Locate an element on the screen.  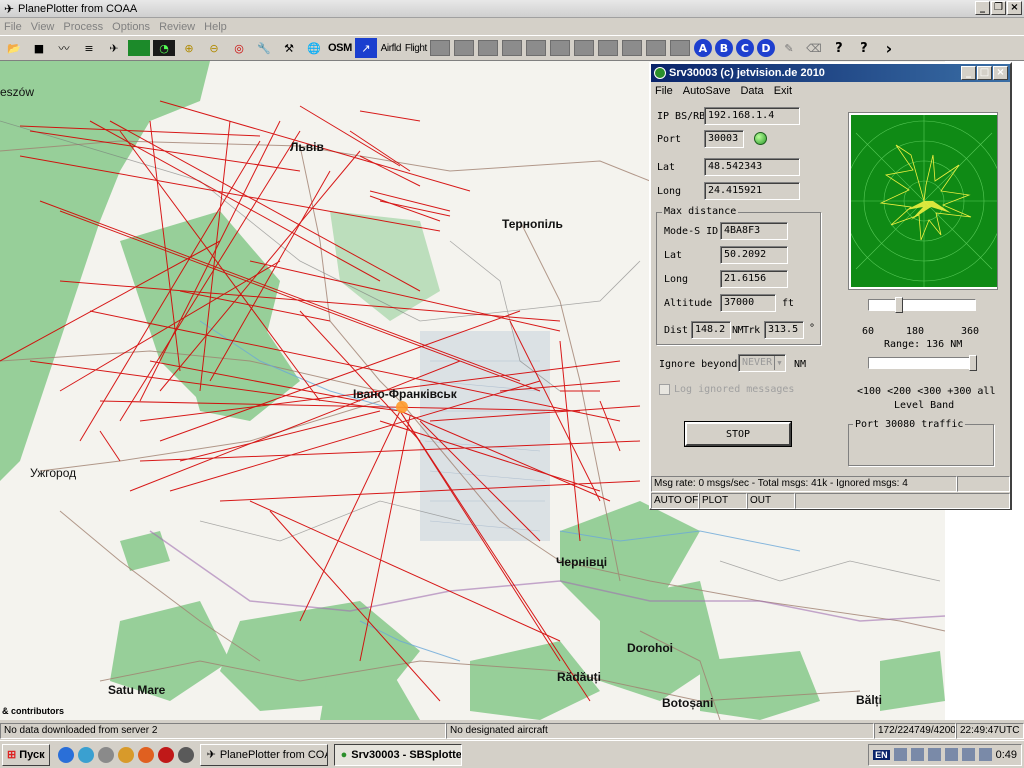
grey-tool-11-icon is located at coordinates (679, 48).